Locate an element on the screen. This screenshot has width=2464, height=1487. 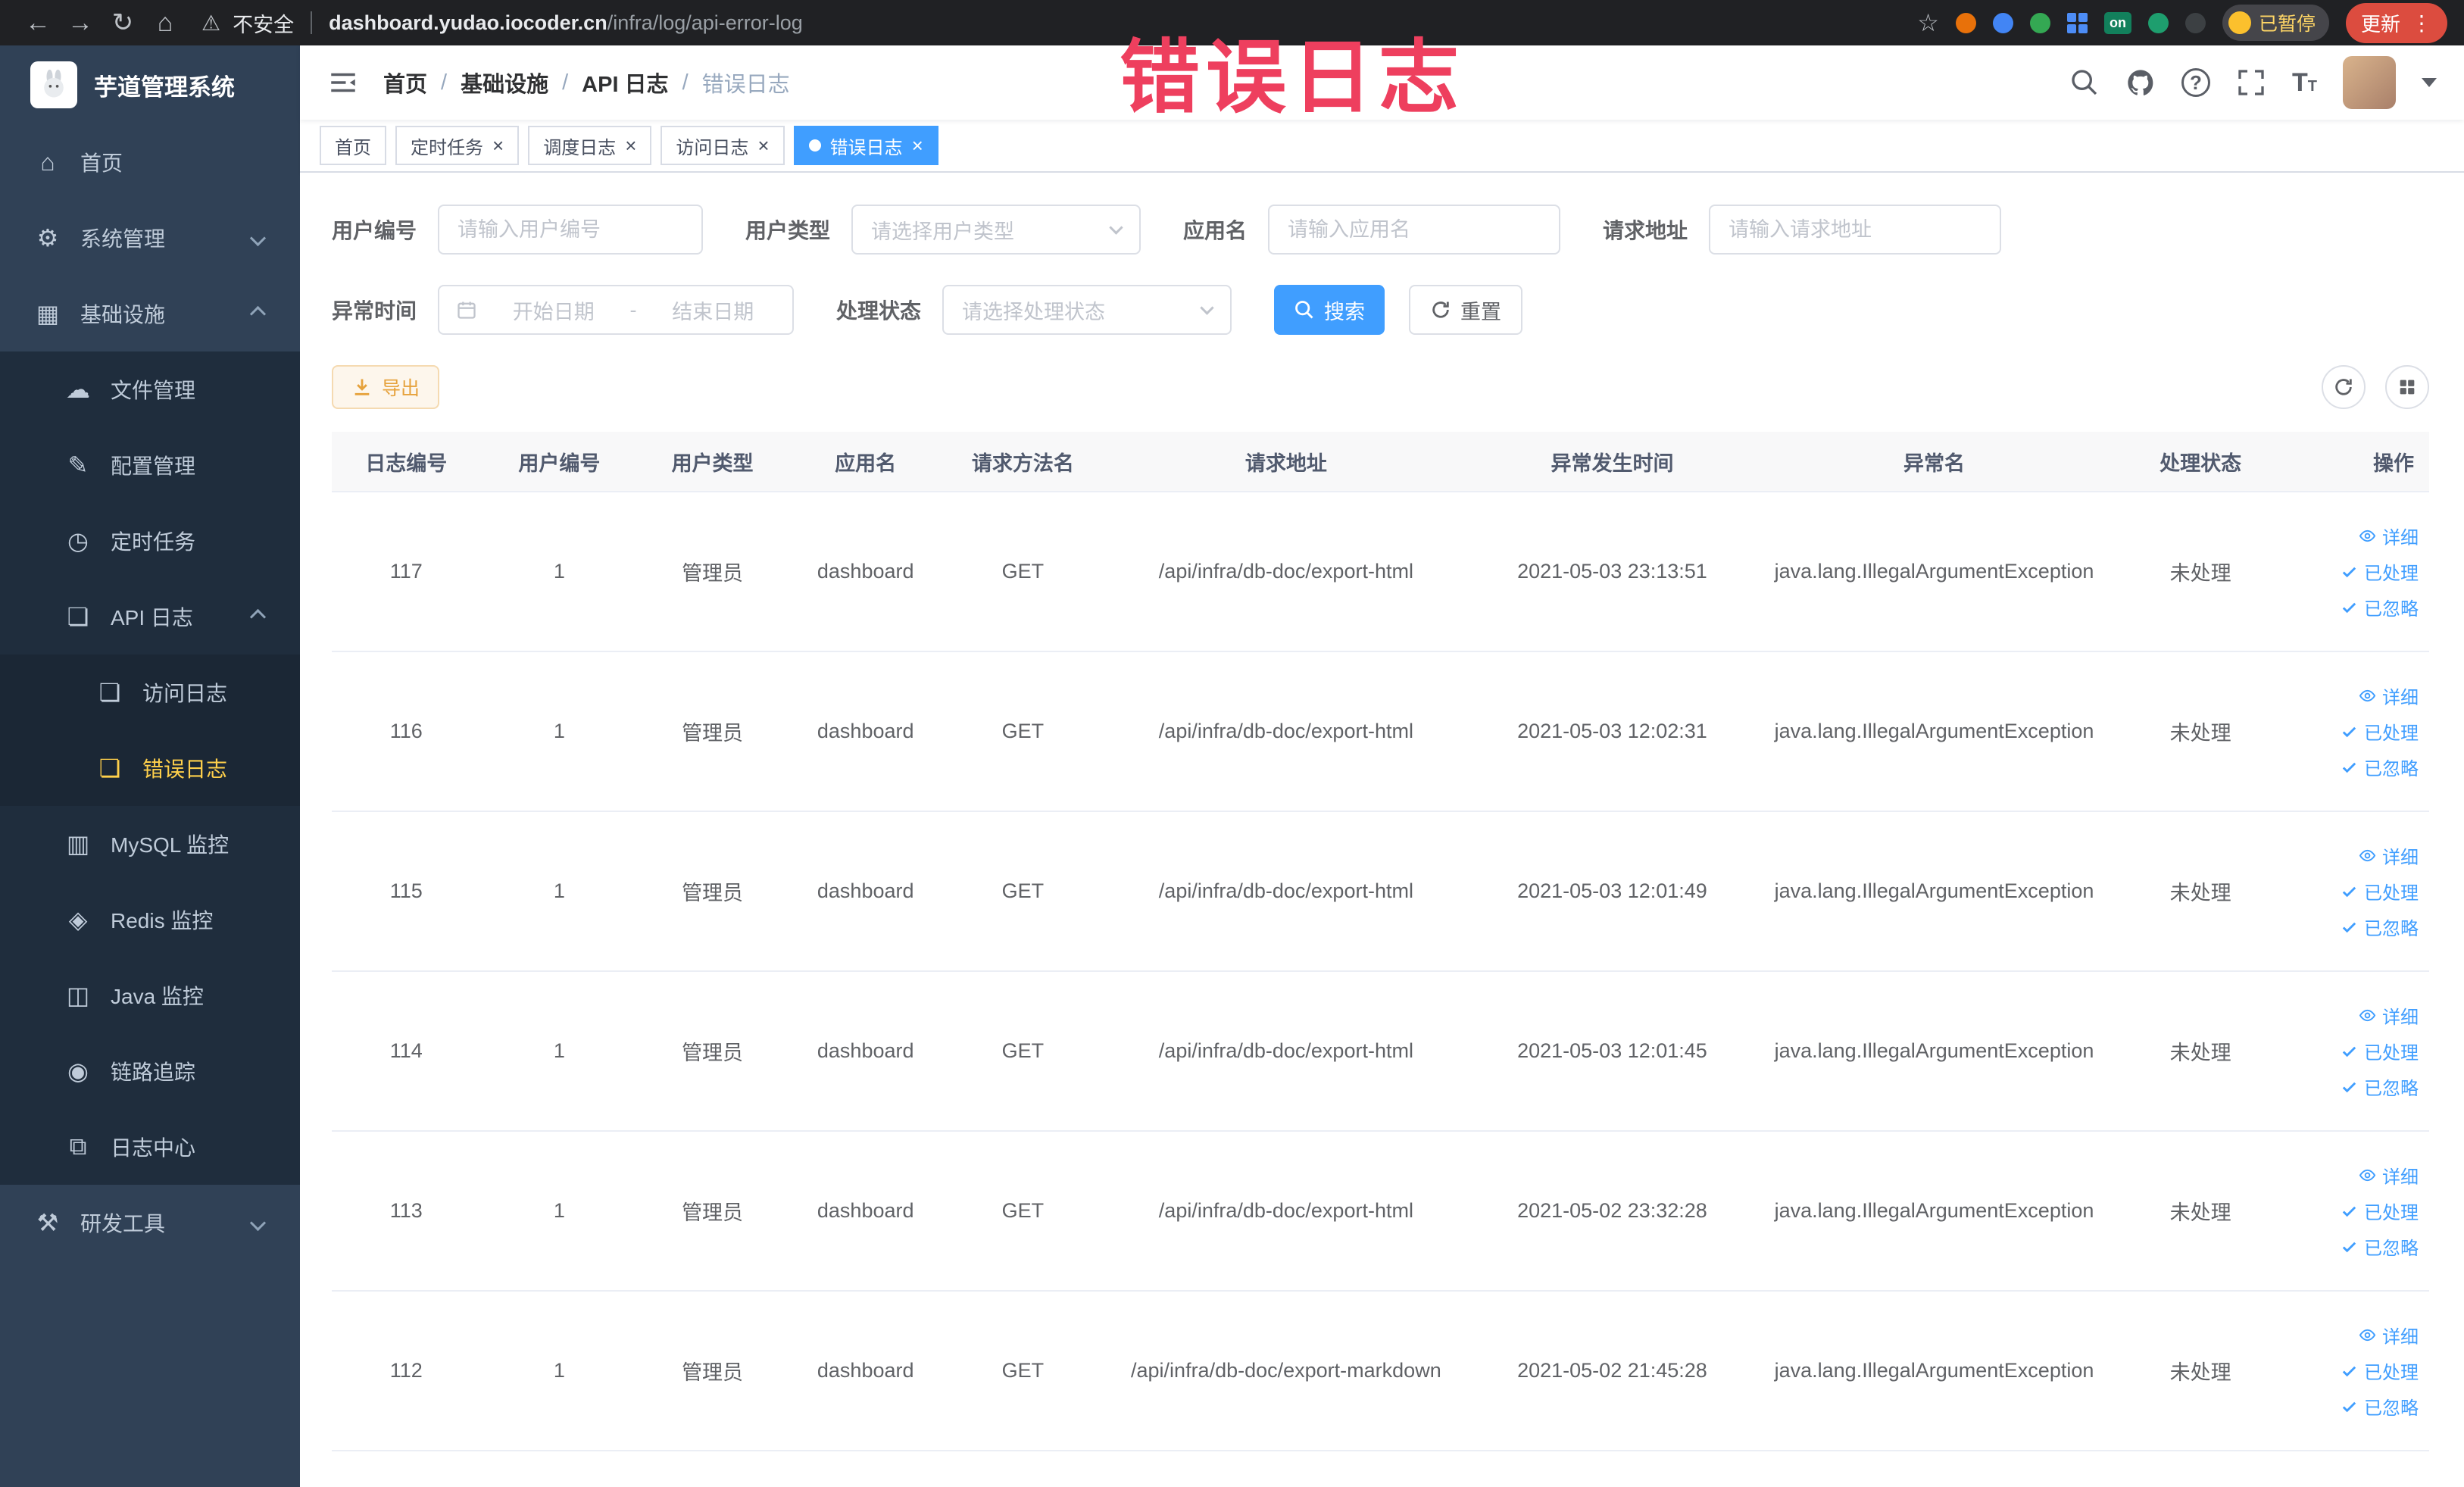
sidebar-item-scheduled-jobs: ◷ 定时任务 is located at coordinates (150, 541).